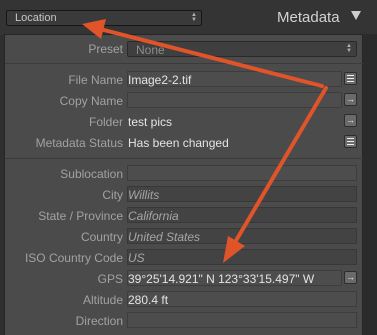  Describe the element at coordinates (150, 122) in the screenshot. I see `folder-value: test pics` at that location.